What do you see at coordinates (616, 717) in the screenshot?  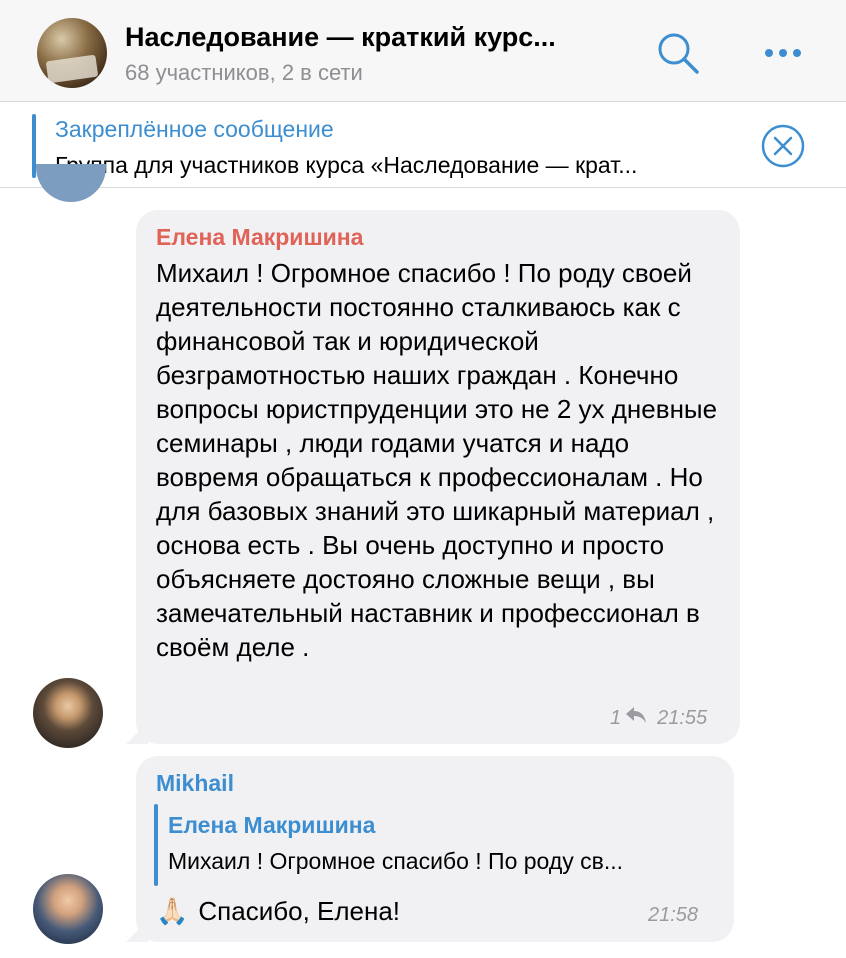 I see `reply-count: 1` at bounding box center [616, 717].